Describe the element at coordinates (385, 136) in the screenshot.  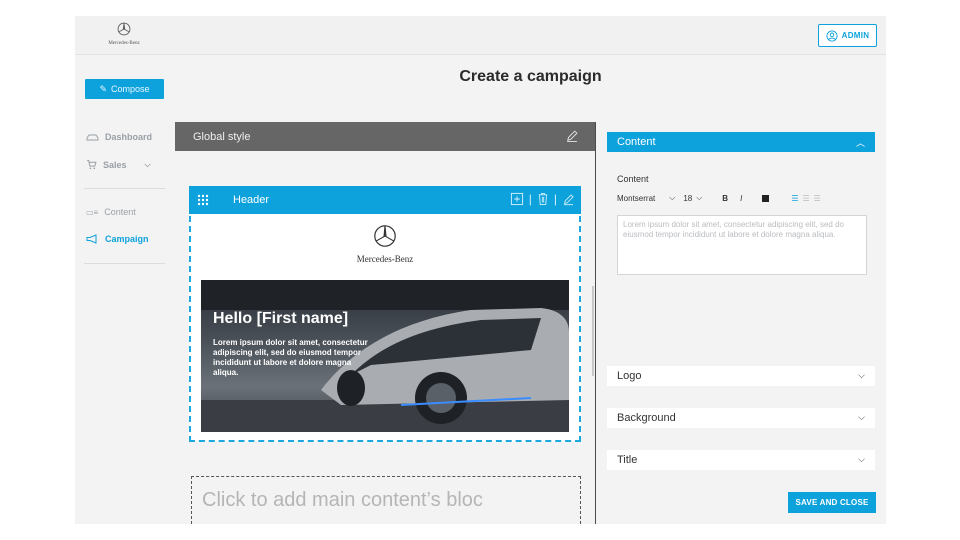
I see `global-style-bar: Global style` at that location.